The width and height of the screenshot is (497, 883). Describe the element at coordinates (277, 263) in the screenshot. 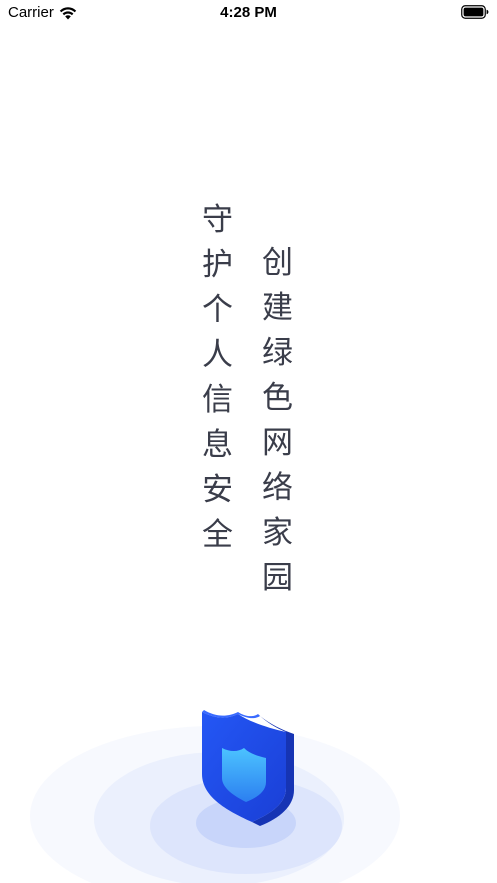

I see `slogan-char: 创` at that location.